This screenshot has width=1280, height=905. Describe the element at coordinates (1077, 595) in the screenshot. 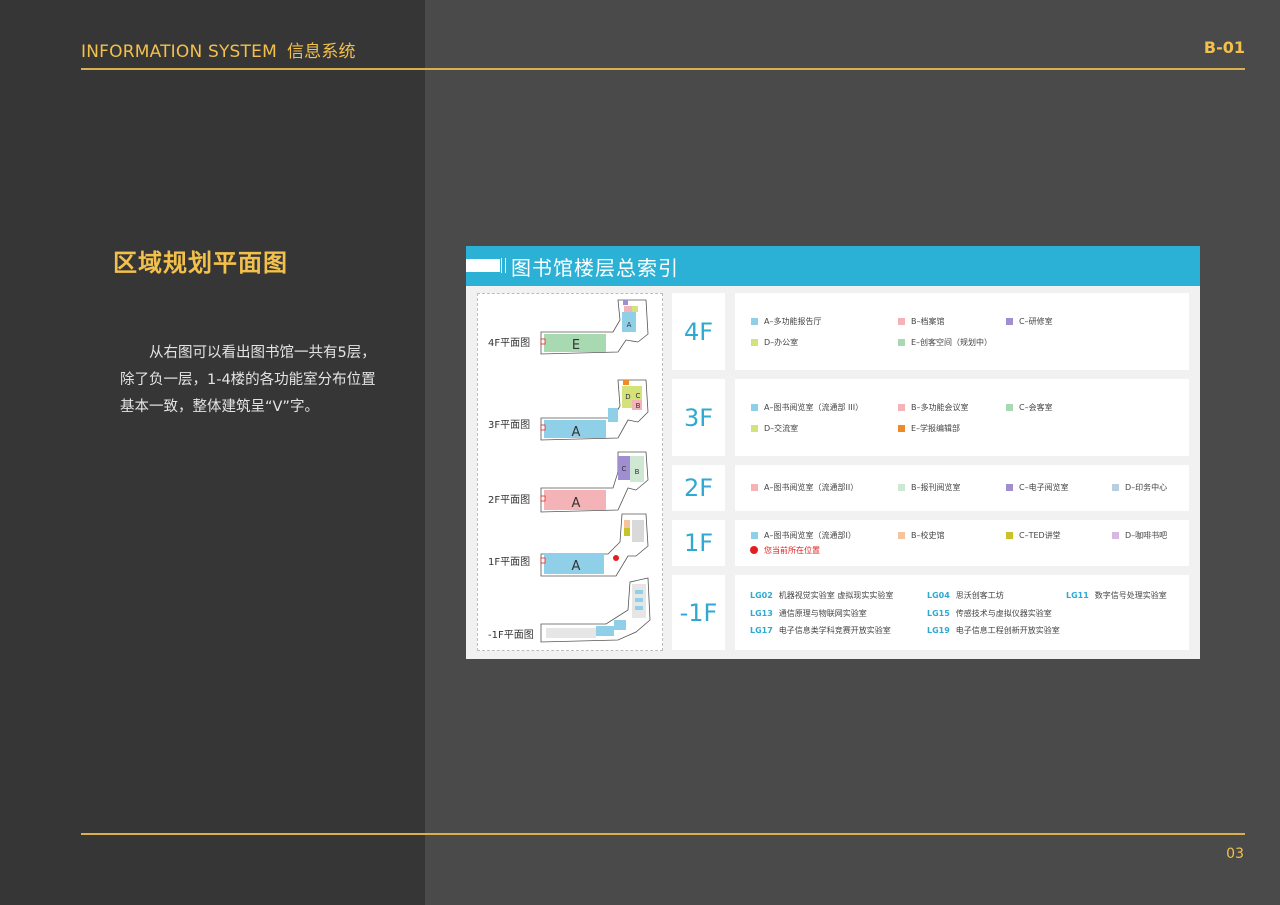

I see `lab-code: LG11` at that location.